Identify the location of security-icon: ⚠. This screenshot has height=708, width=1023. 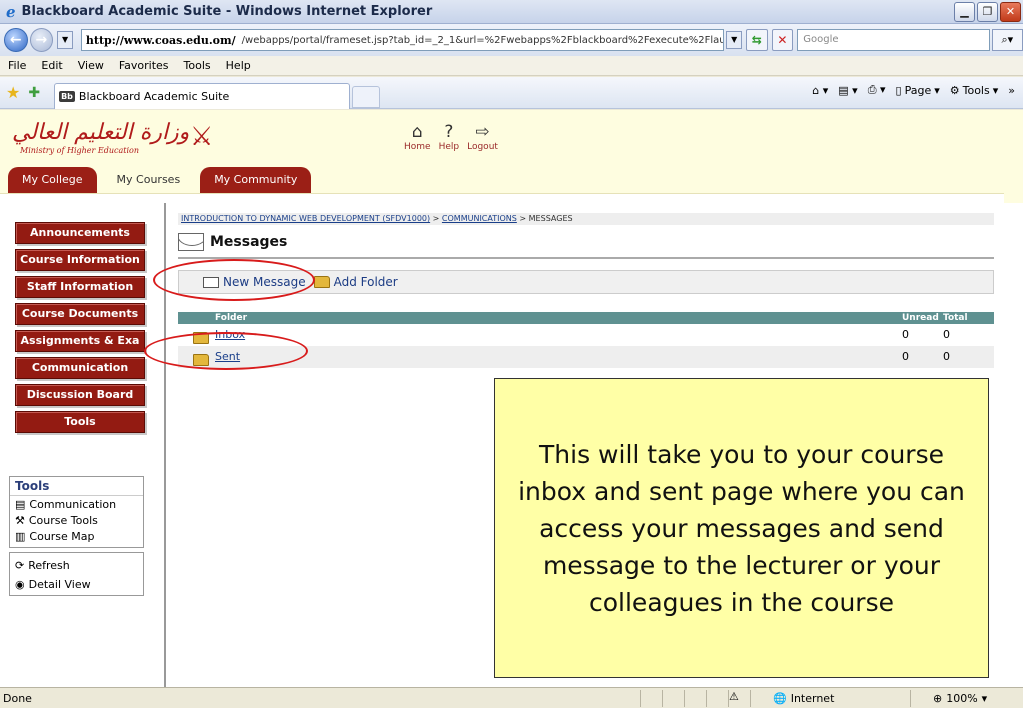
(739, 698).